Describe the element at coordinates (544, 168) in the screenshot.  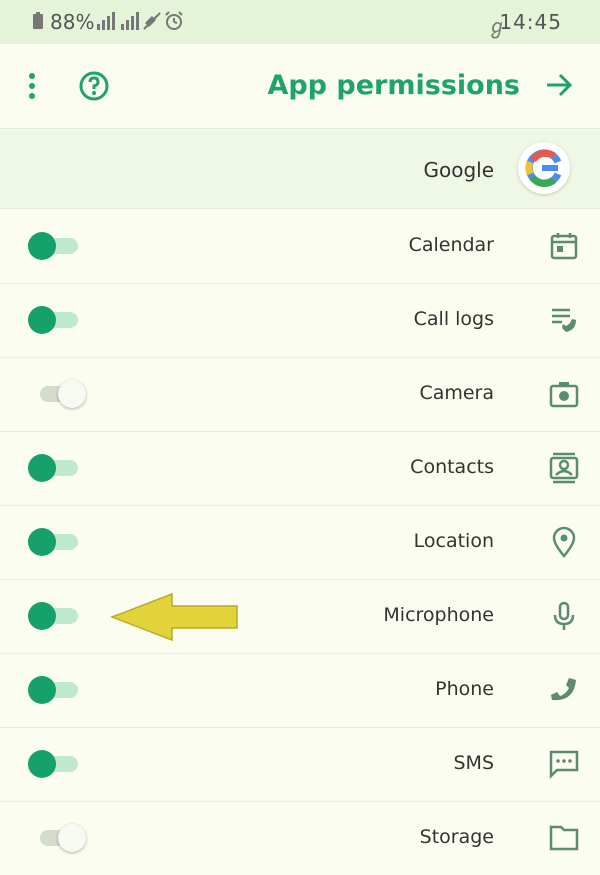
I see `google-logo-icon` at that location.